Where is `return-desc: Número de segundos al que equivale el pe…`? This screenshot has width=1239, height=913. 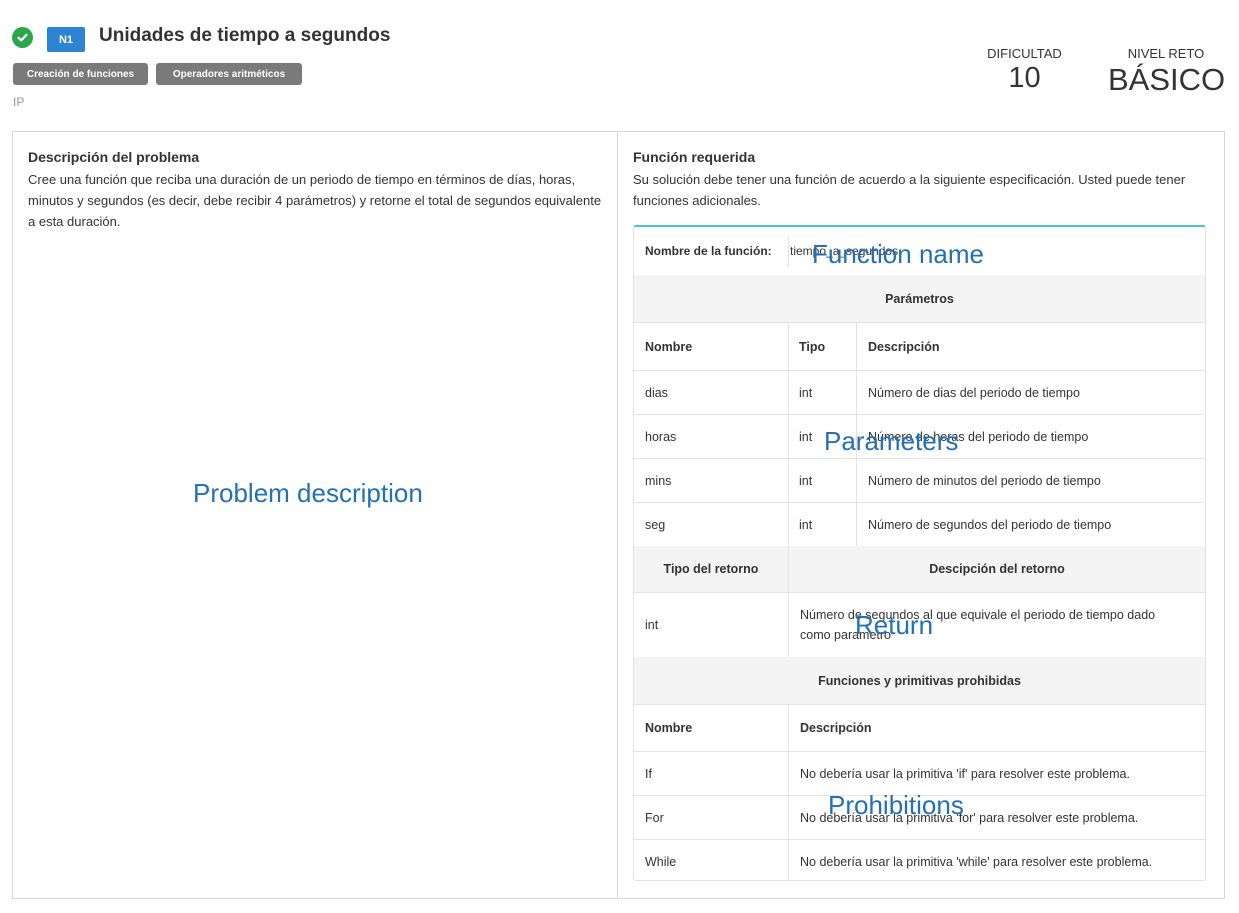
return-desc: Número de segundos al que equivale el pe… is located at coordinates (978, 625).